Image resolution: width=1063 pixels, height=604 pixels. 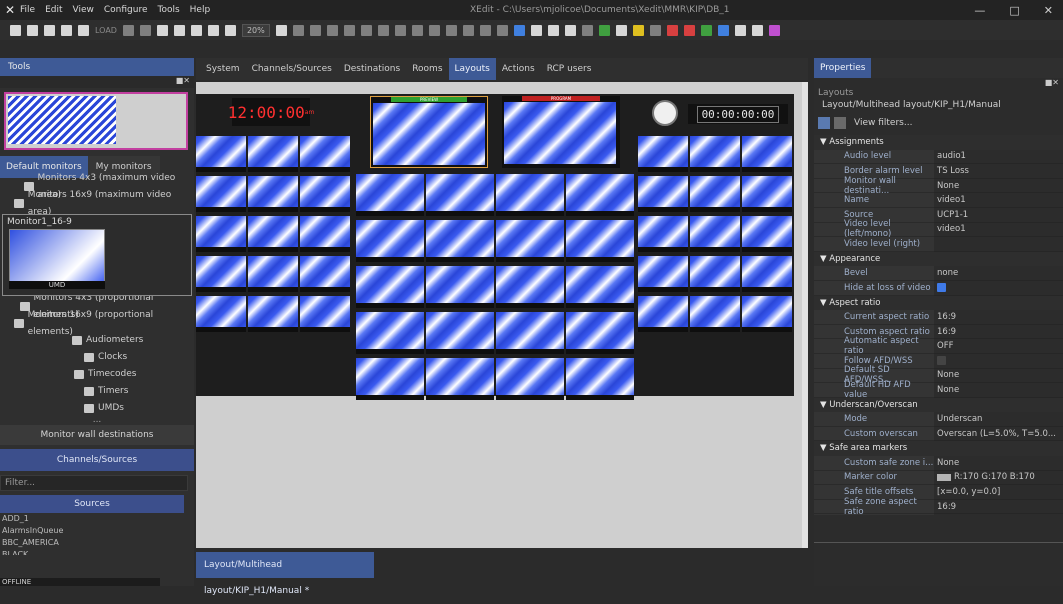 I want to click on cut-icon, so click(x=162, y=30).